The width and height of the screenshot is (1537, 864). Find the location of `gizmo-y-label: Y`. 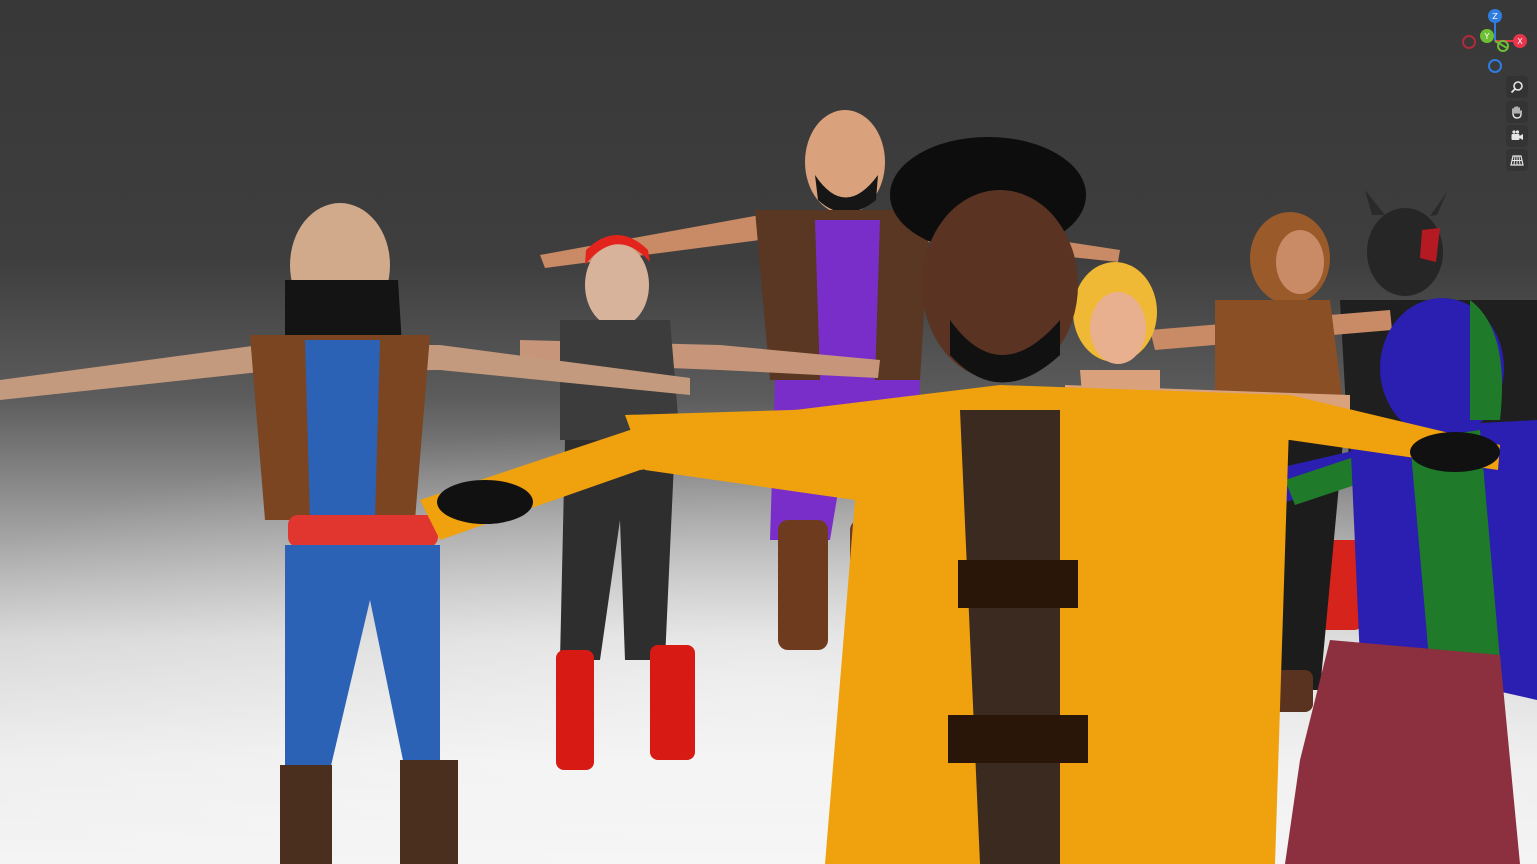

gizmo-y-label: Y is located at coordinates (1487, 36).